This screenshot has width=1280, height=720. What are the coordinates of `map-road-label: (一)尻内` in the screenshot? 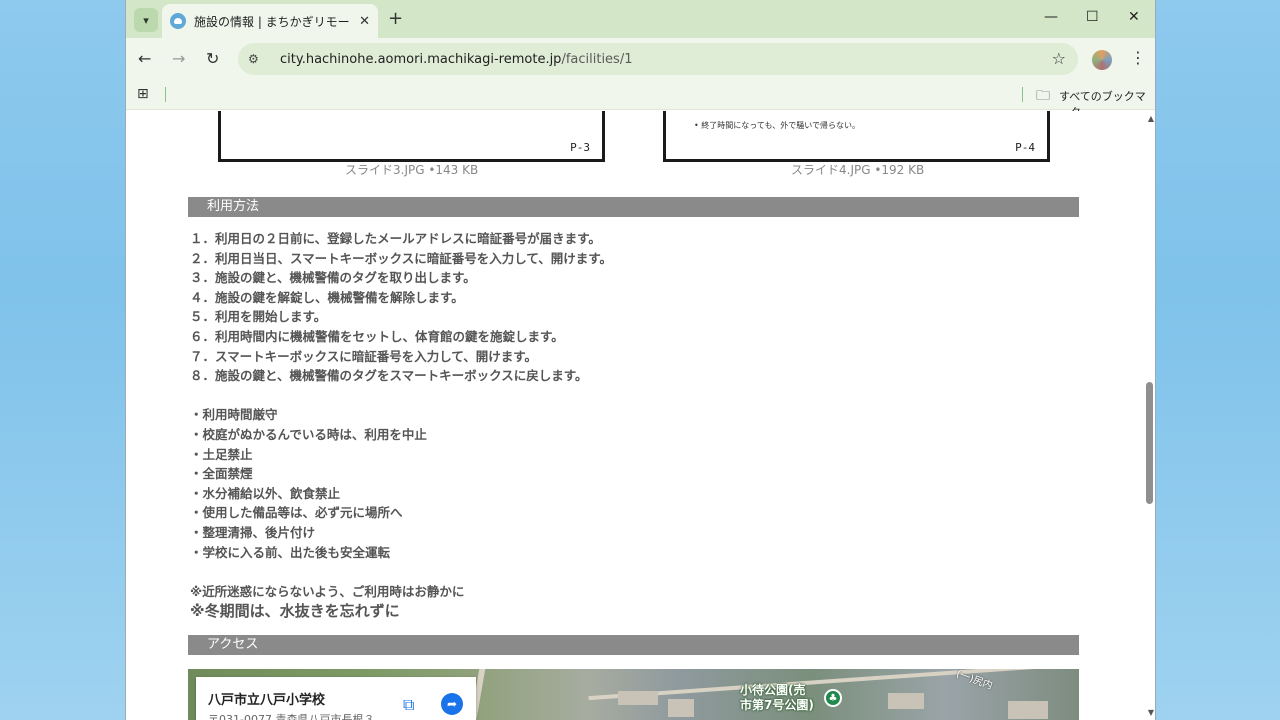 It's located at (974, 681).